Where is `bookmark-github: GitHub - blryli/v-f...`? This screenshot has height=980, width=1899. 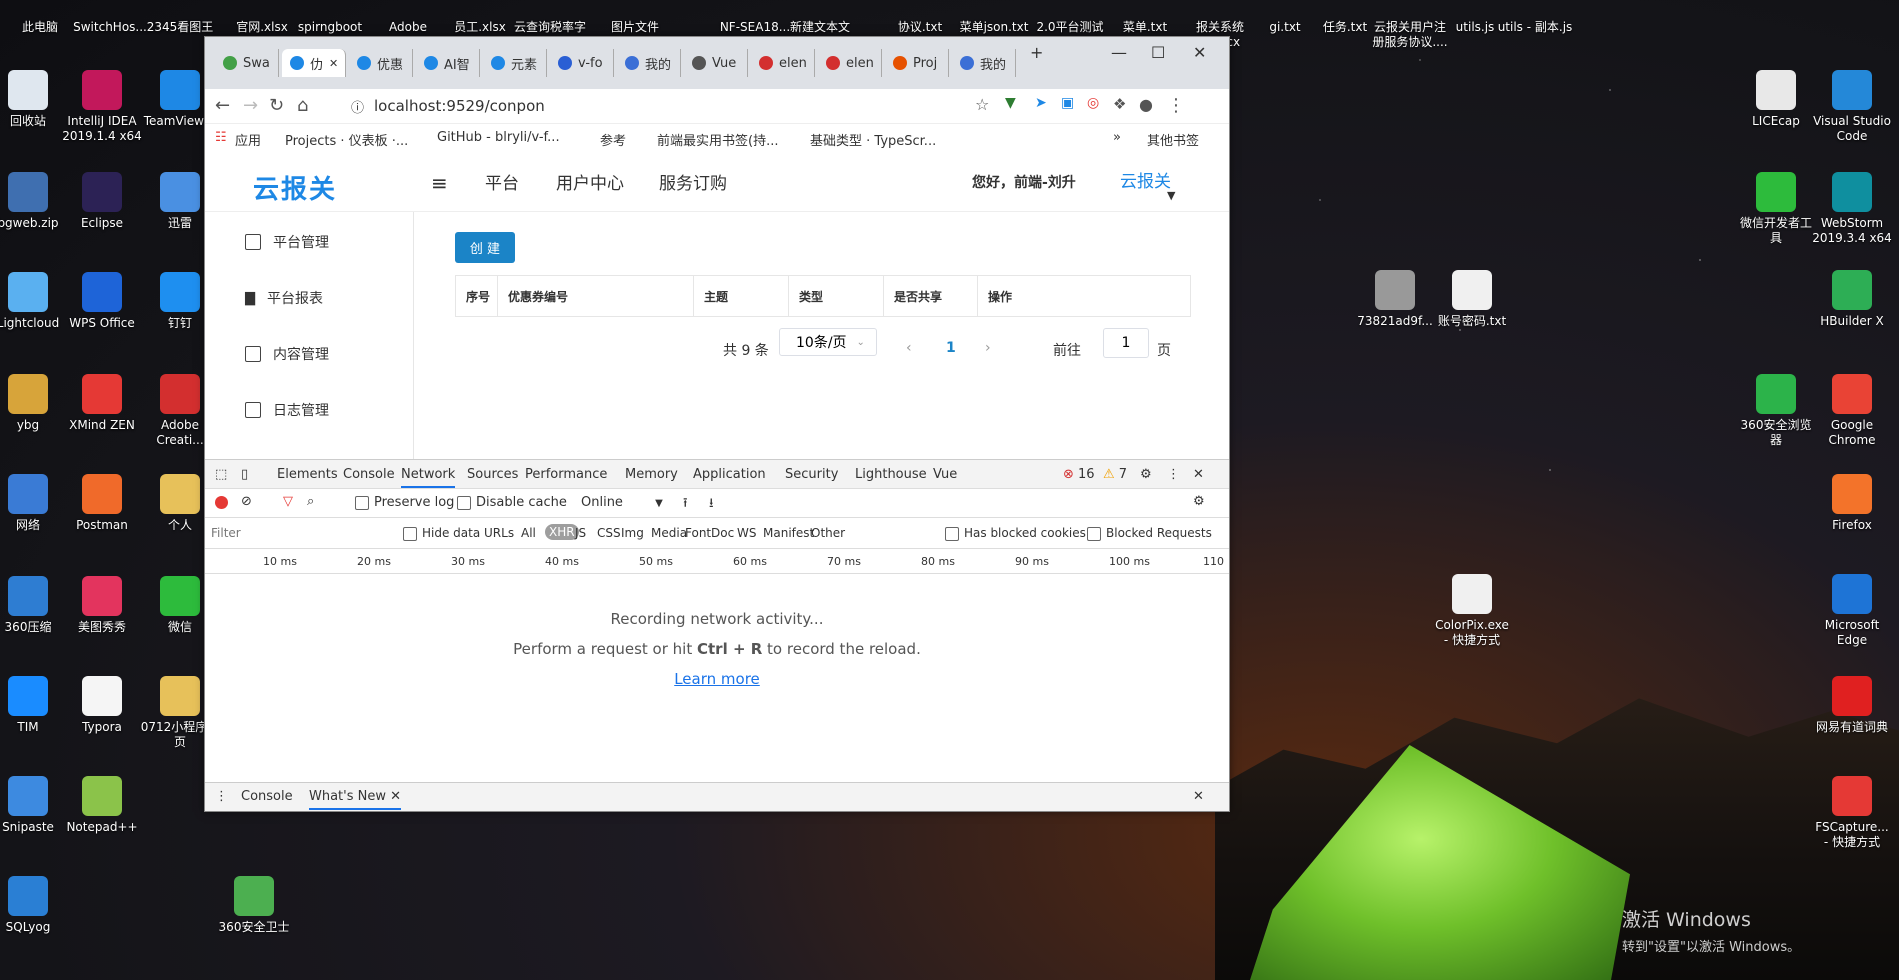 bookmark-github: GitHub - blryli/v-f... is located at coordinates (498, 137).